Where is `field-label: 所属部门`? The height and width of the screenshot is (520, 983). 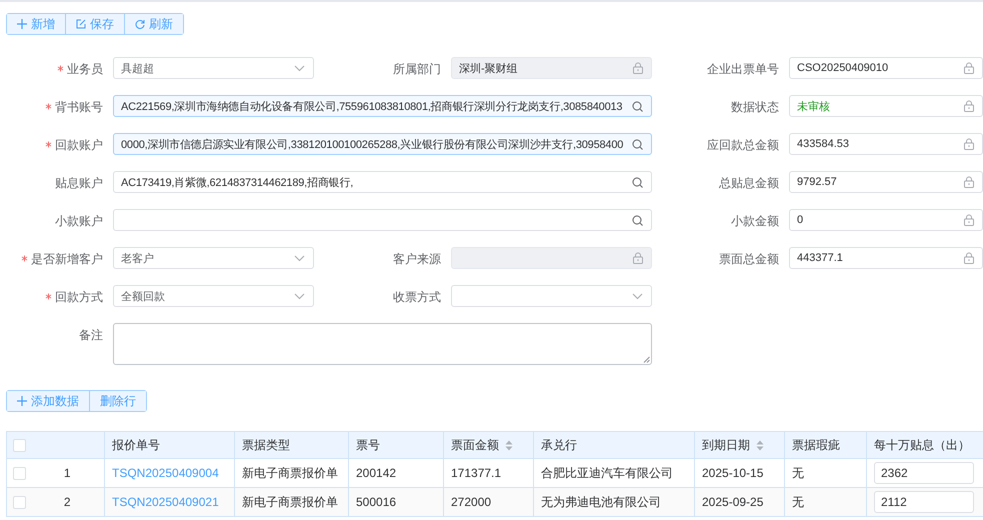 field-label: 所属部门 is located at coordinates (417, 69).